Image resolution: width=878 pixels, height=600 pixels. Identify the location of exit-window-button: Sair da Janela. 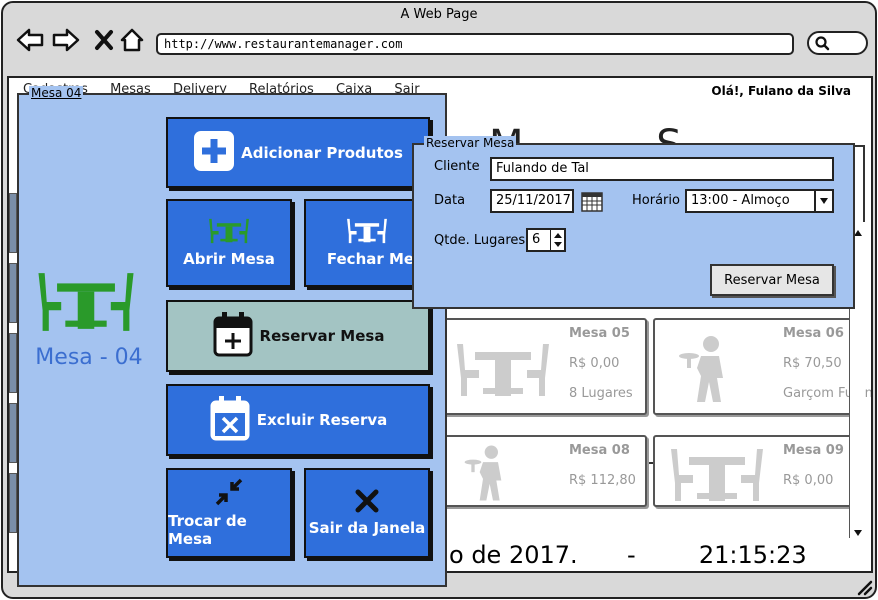
(367, 513).